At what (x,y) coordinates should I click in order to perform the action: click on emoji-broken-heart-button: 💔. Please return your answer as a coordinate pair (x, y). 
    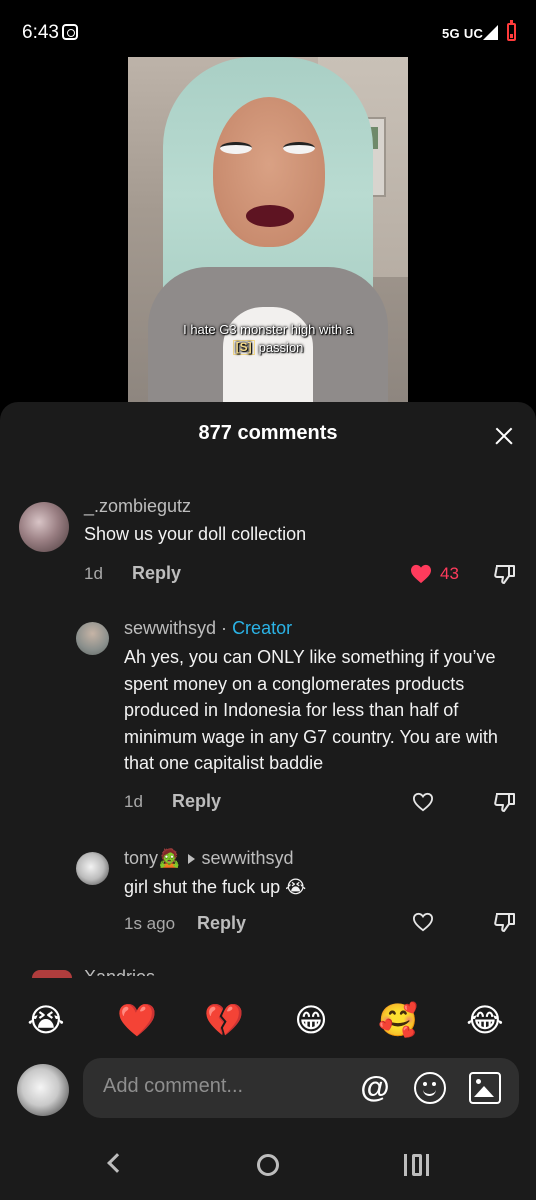
    Looking at the image, I should click on (224, 1020).